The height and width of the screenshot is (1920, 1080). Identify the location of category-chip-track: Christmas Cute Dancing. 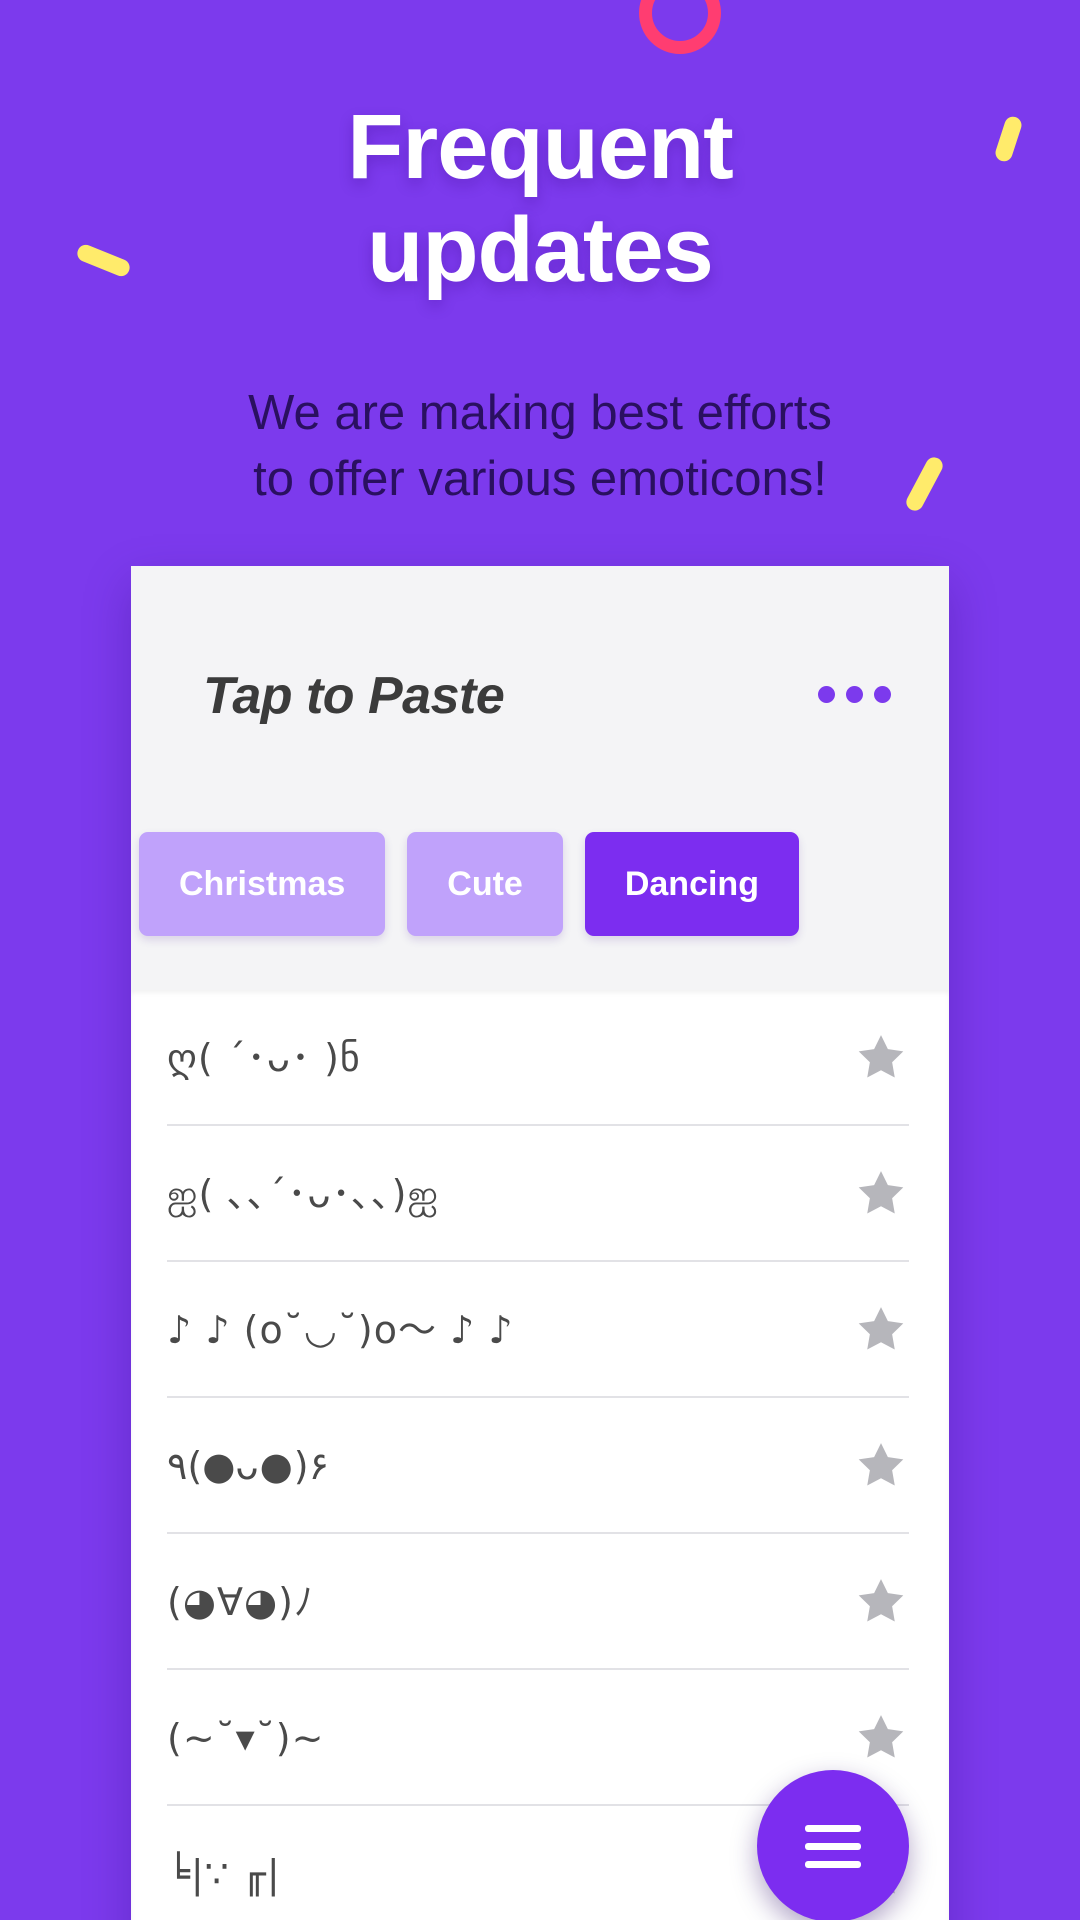
(465, 884).